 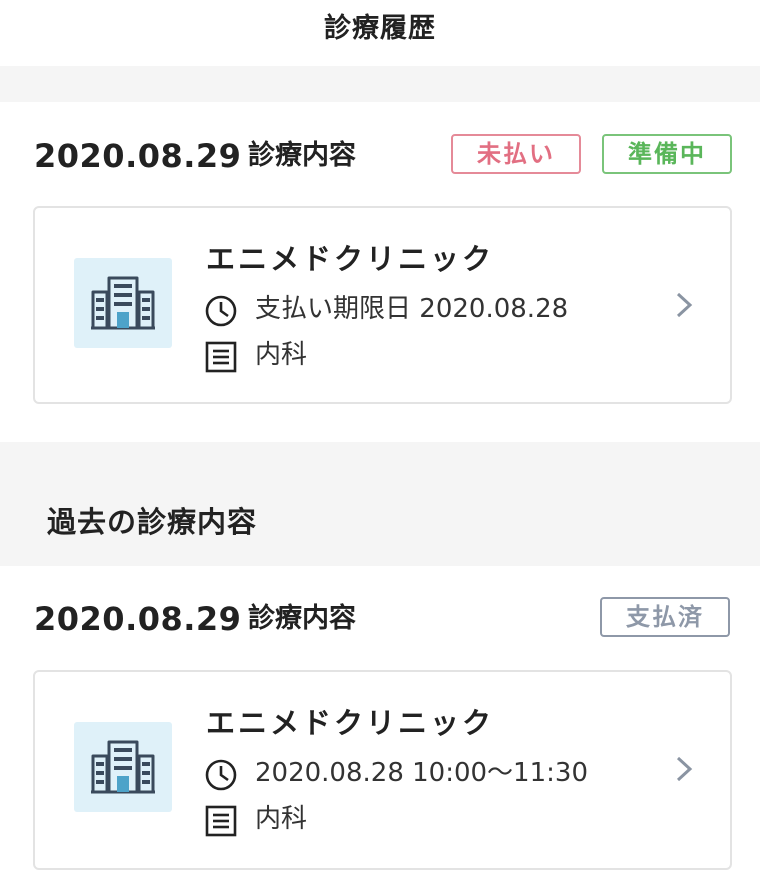 What do you see at coordinates (380, 84) in the screenshot?
I see `section-divider` at bounding box center [380, 84].